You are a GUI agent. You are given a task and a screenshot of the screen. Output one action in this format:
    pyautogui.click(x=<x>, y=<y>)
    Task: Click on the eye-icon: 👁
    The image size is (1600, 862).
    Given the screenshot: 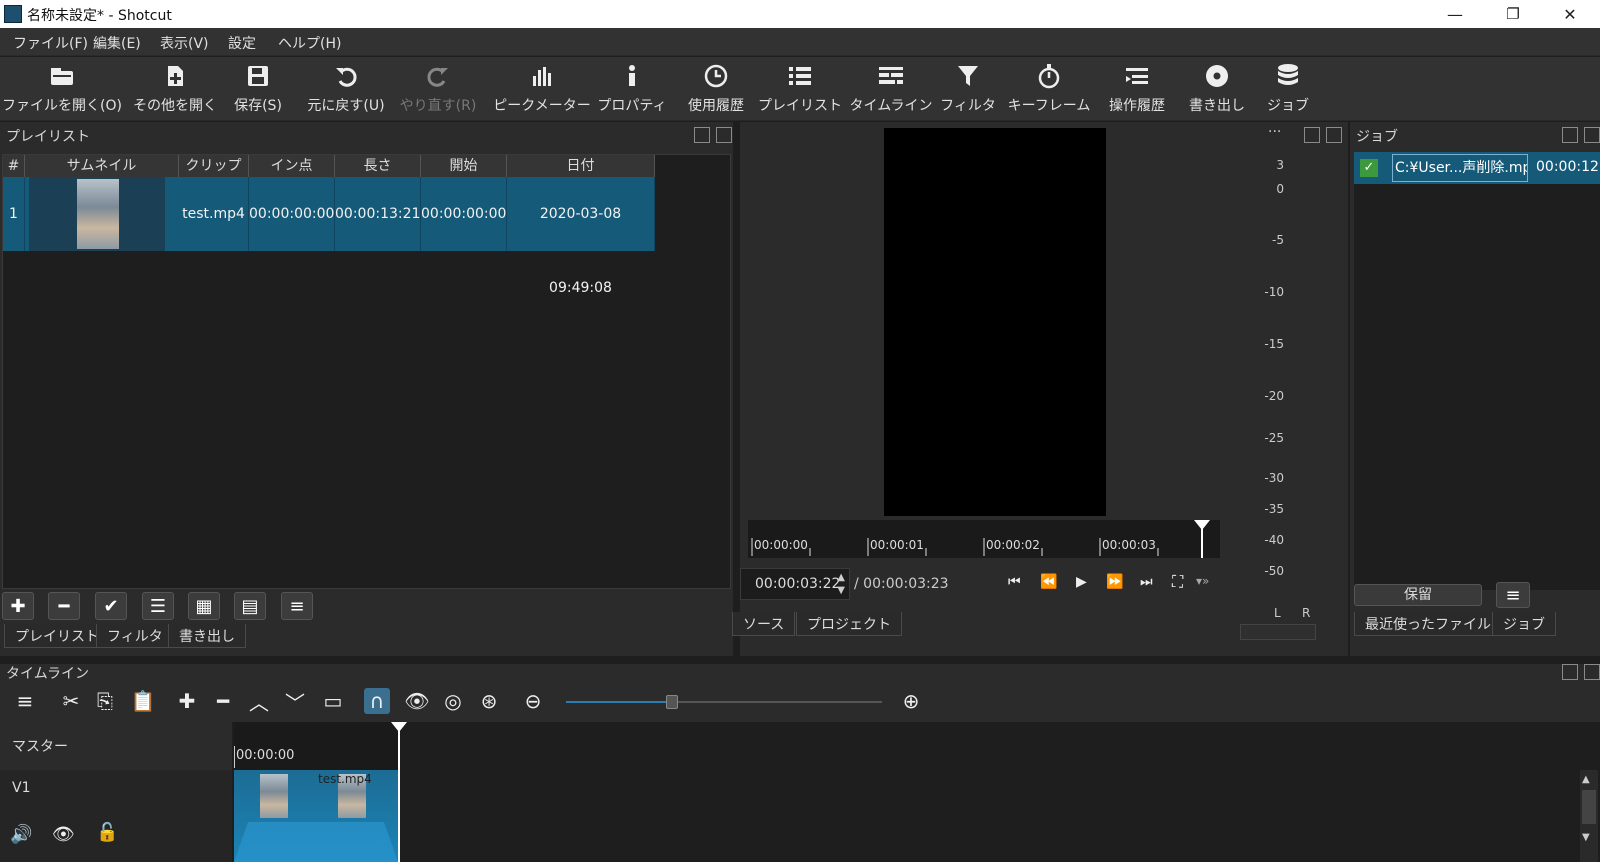 What is the action you would take?
    pyautogui.click(x=63, y=834)
    